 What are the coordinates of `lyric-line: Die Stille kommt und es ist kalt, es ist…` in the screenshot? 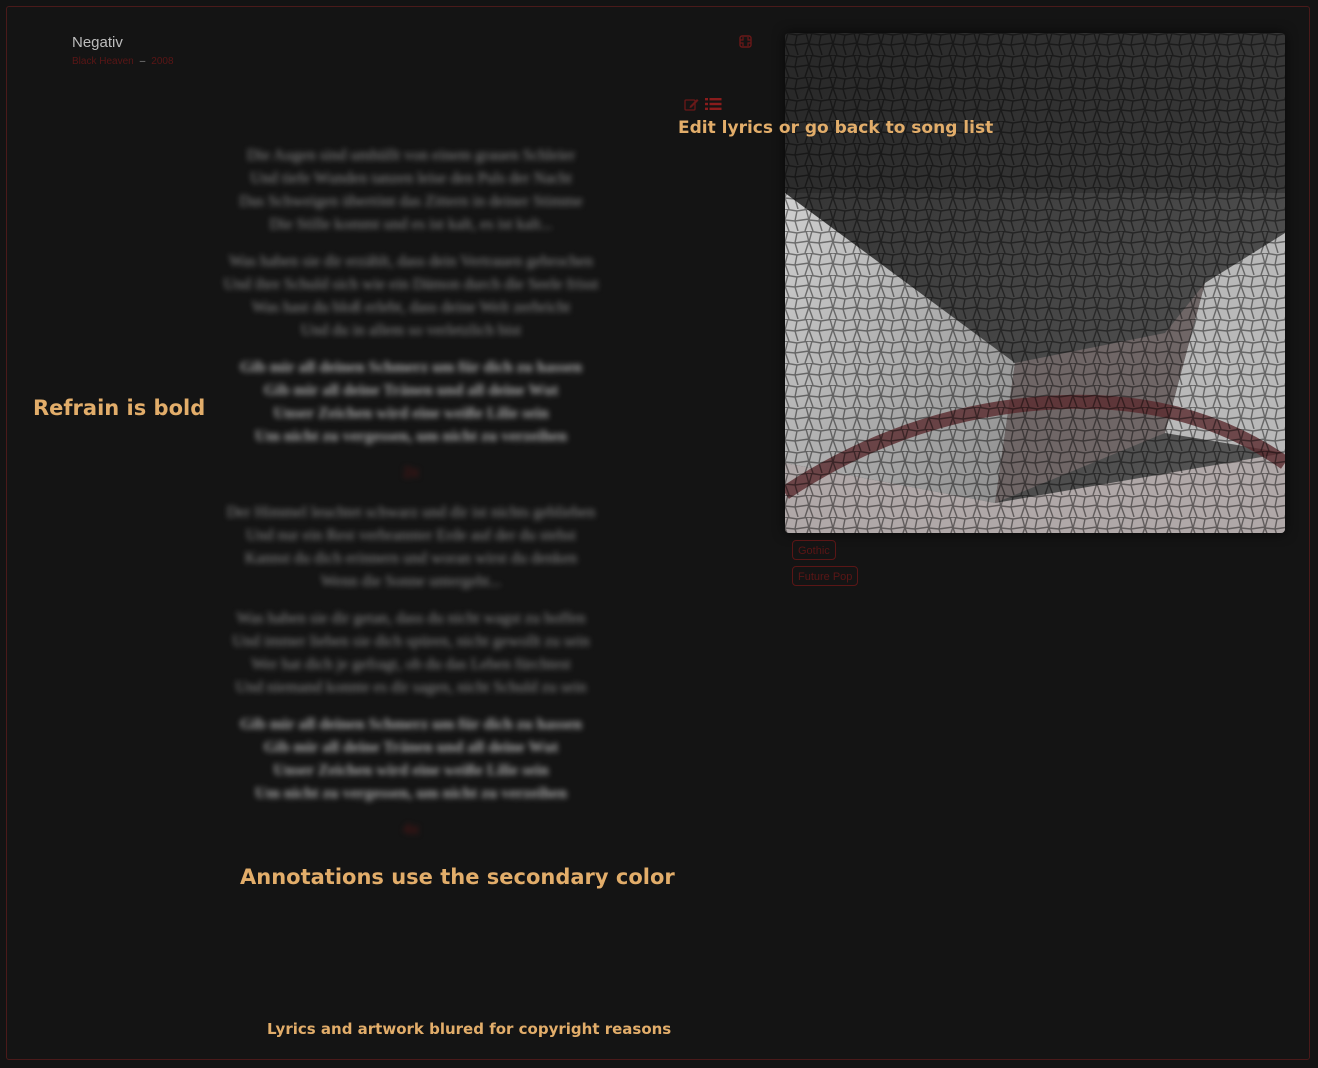 It's located at (411, 224).